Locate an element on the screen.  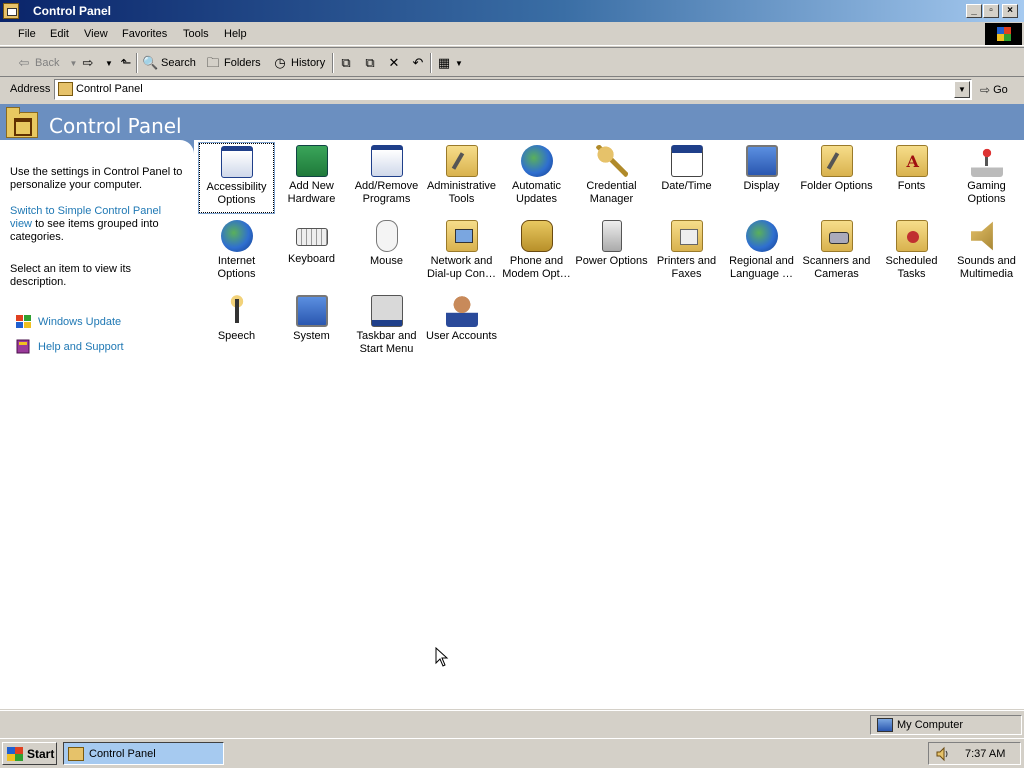
joystick-icon is located at coordinates (986, 161).